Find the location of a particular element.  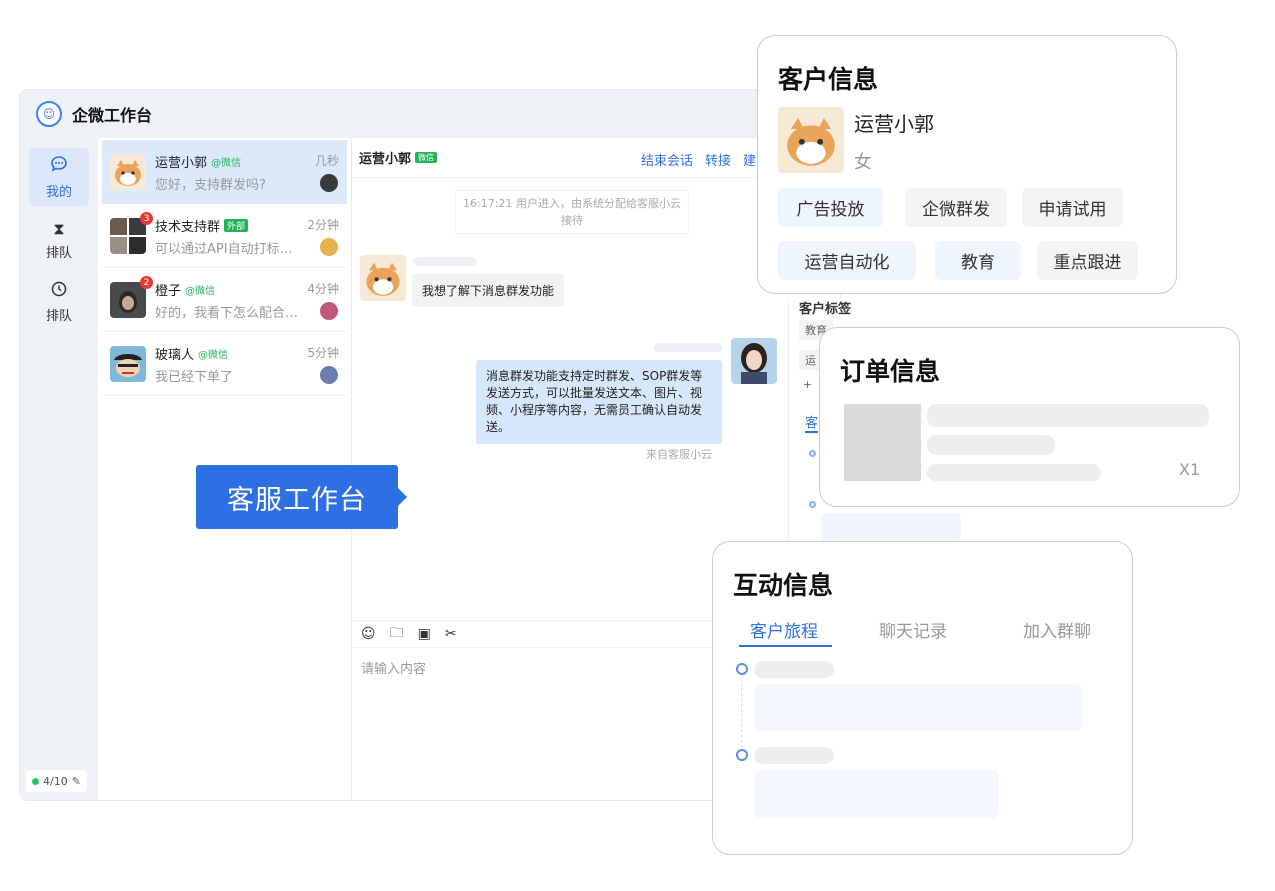

rail-item-queue: ⧗ 排队 is located at coordinates (59, 240).